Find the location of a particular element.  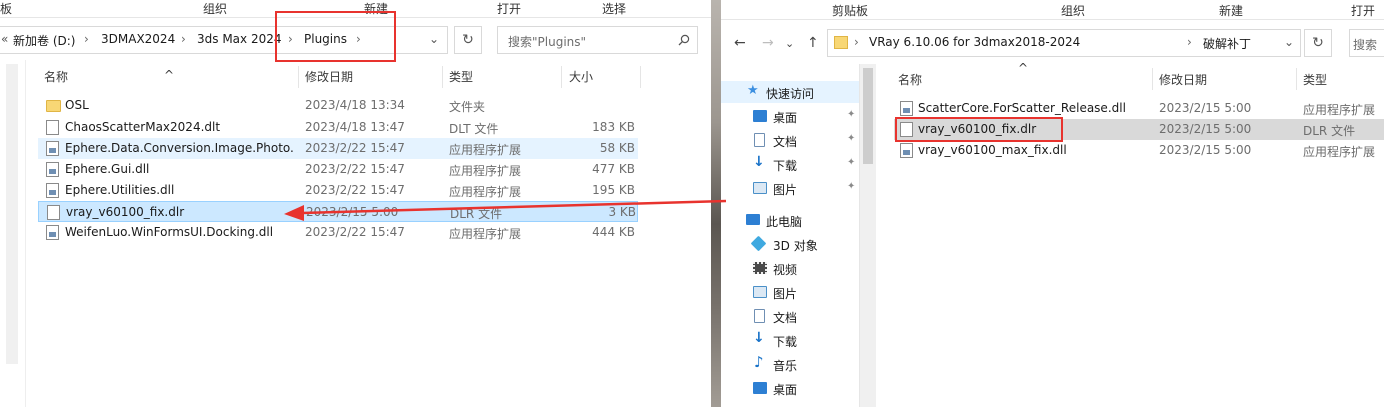

arrow-shaft is located at coordinates (514, 207).